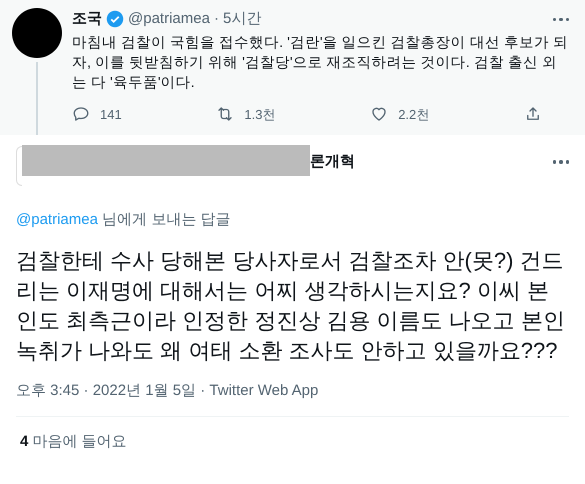 The height and width of the screenshot is (484, 585). What do you see at coordinates (414, 115) in the screenshot?
I see `like-count: 2.2천` at bounding box center [414, 115].